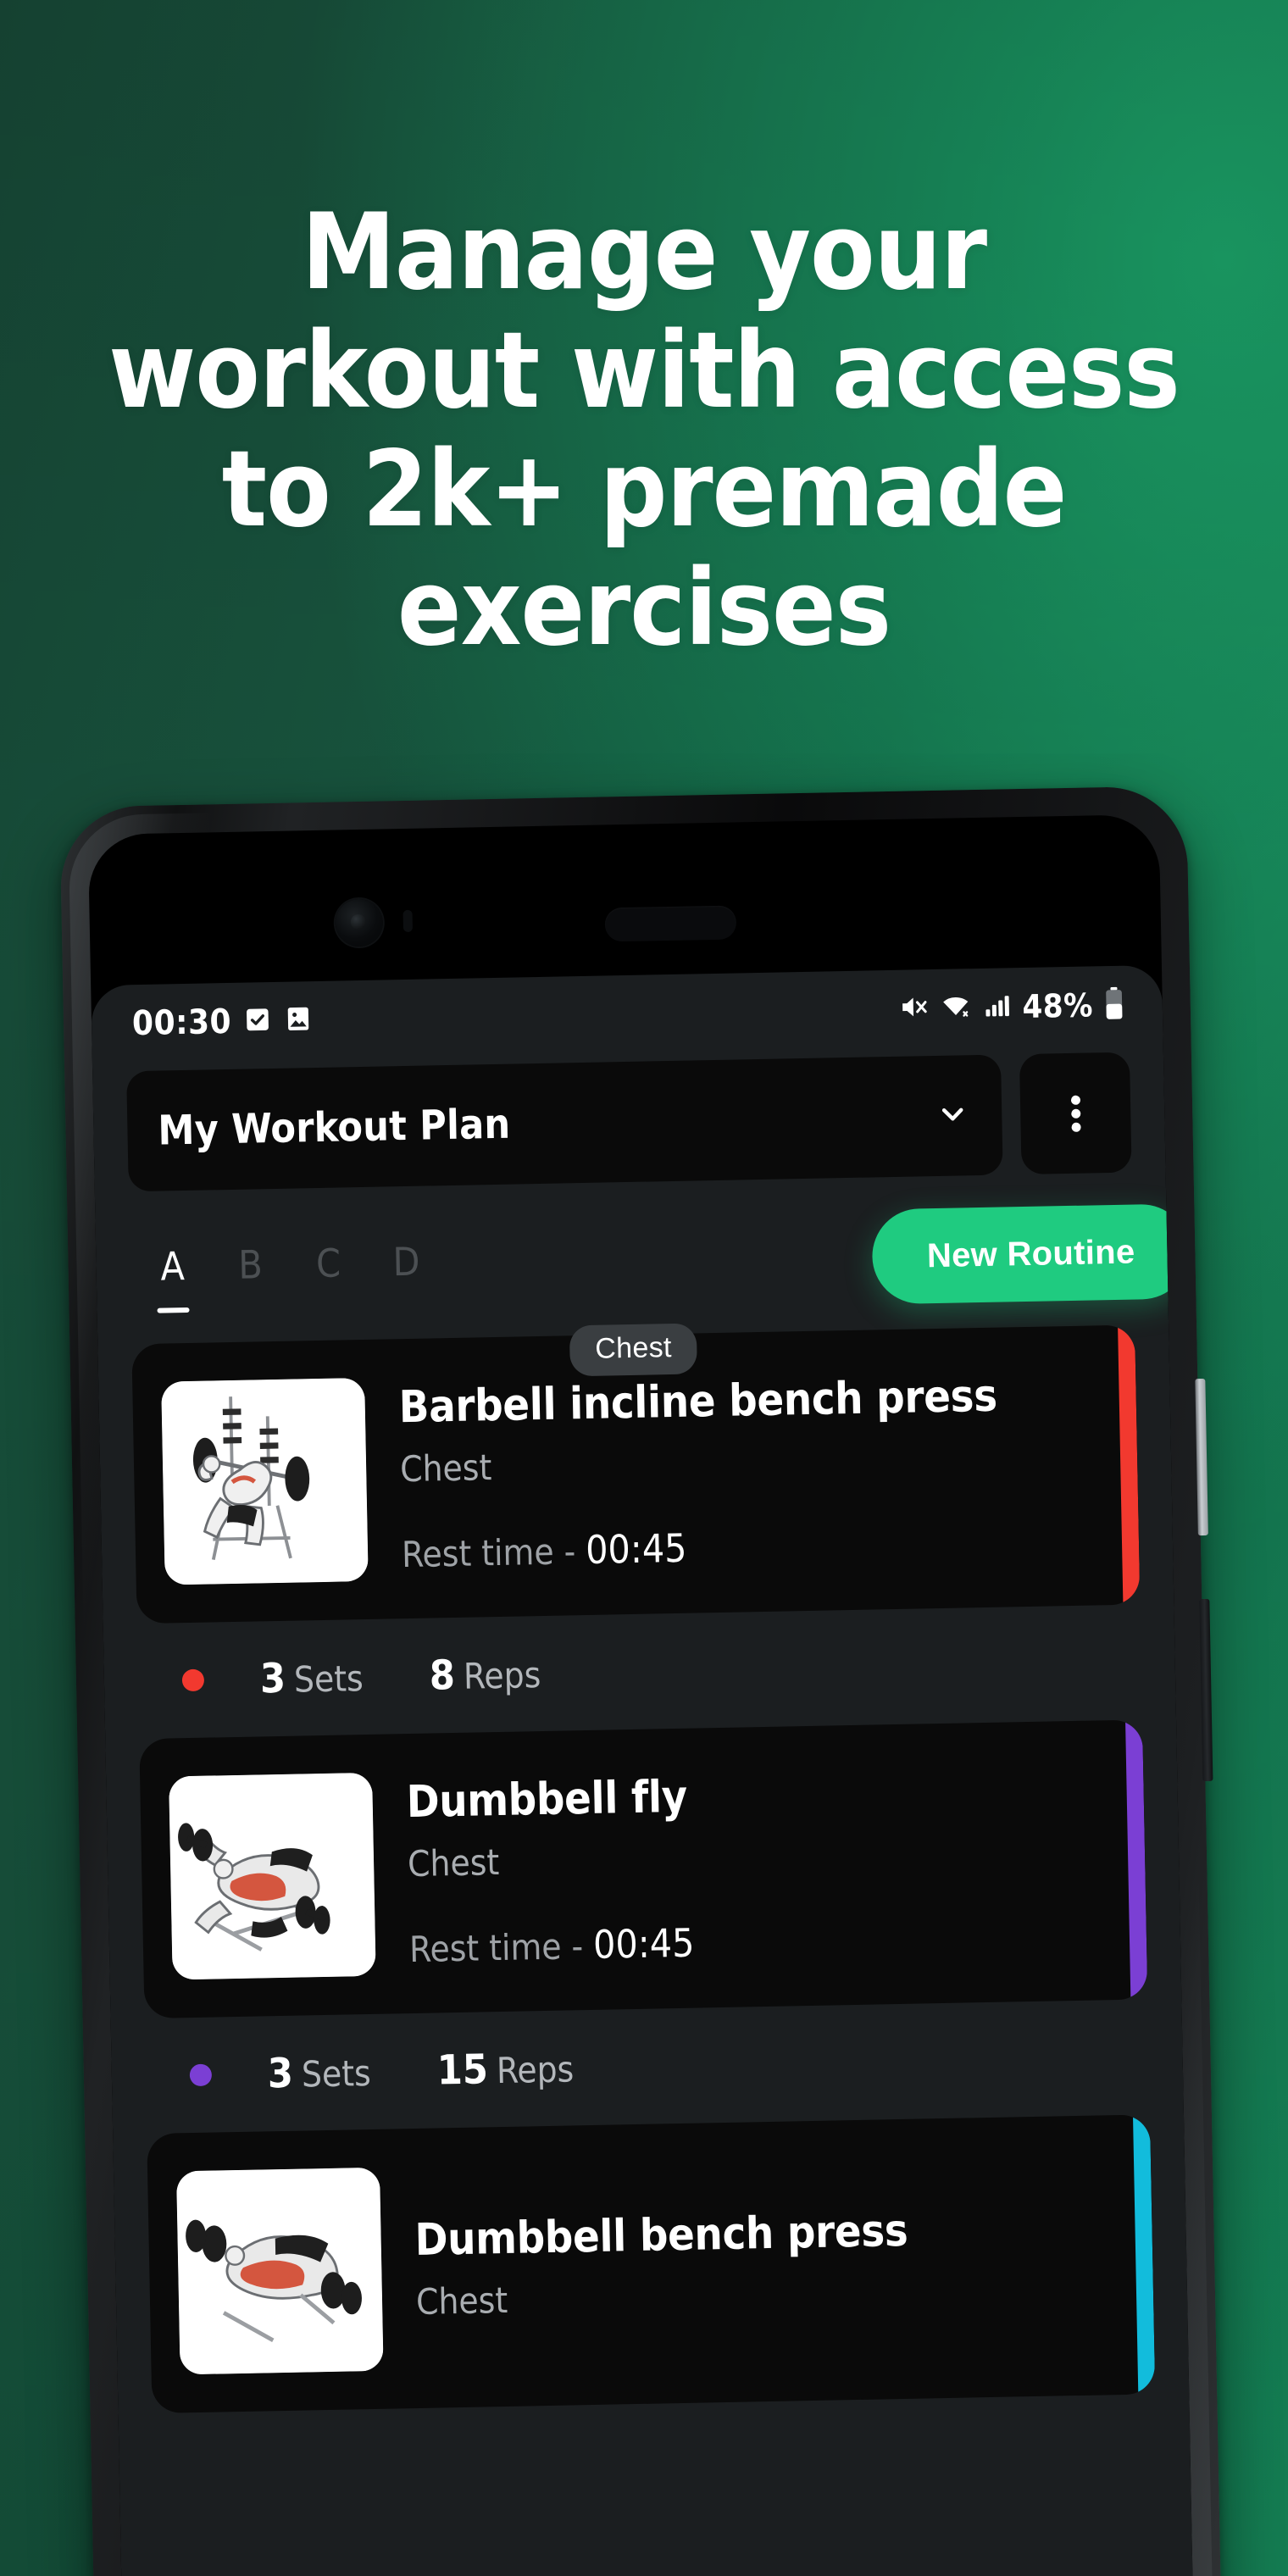 The image size is (1288, 2576). I want to click on plan-selector: My Workout Plan, so click(564, 1123).